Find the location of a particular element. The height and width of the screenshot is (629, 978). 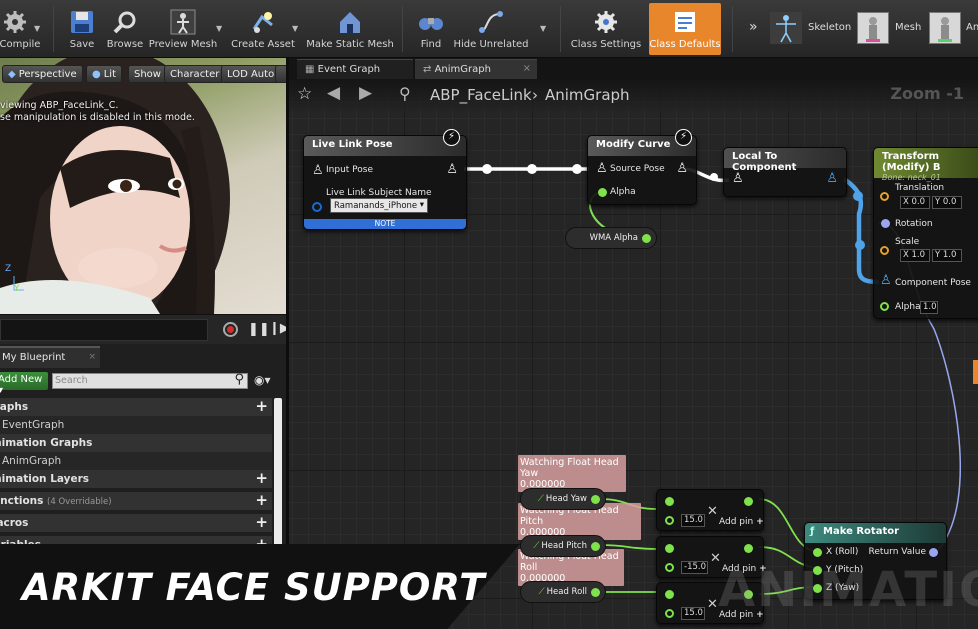

wma-alpha-node: WMA Alpha is located at coordinates (611, 238).